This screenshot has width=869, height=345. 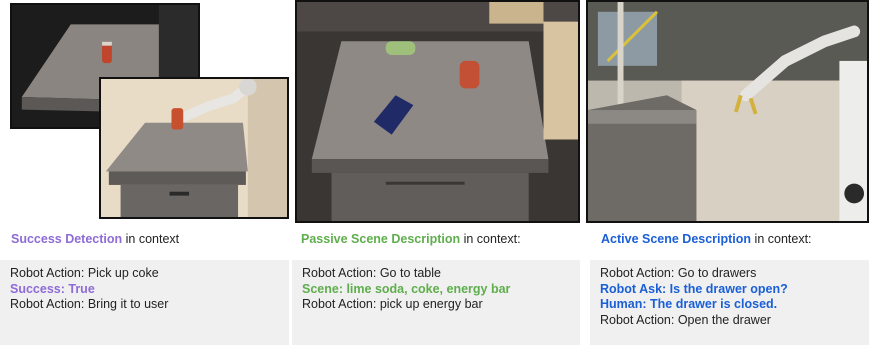 What do you see at coordinates (67, 239) in the screenshot?
I see `heading-highlight: Success Detection` at bounding box center [67, 239].